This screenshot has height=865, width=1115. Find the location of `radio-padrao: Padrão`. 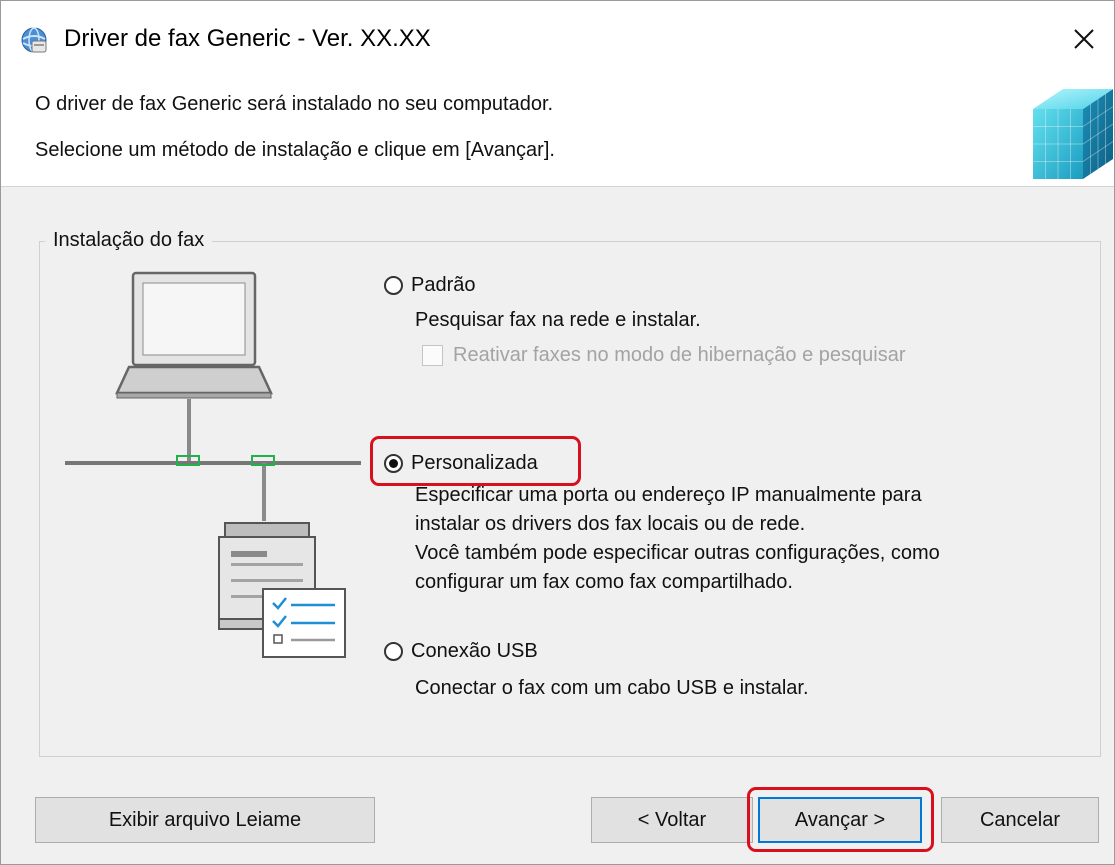

radio-padrao: Padrão is located at coordinates (430, 285).